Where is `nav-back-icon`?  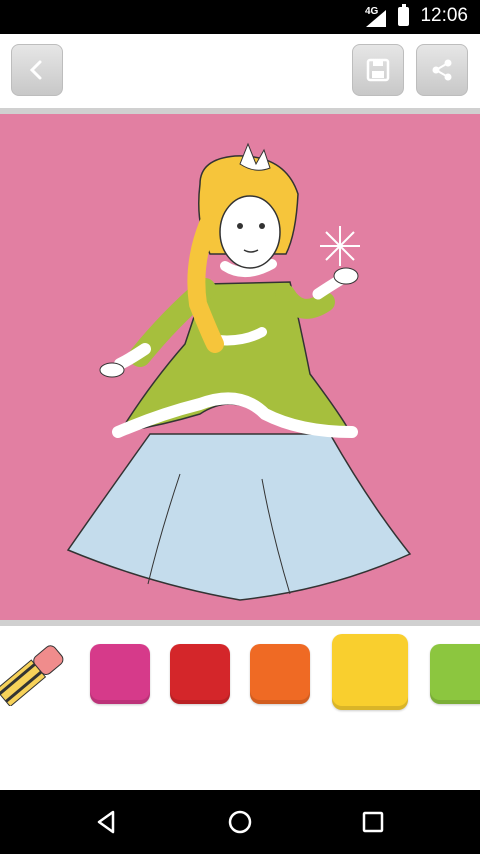
nav-back-icon is located at coordinates (106, 822).